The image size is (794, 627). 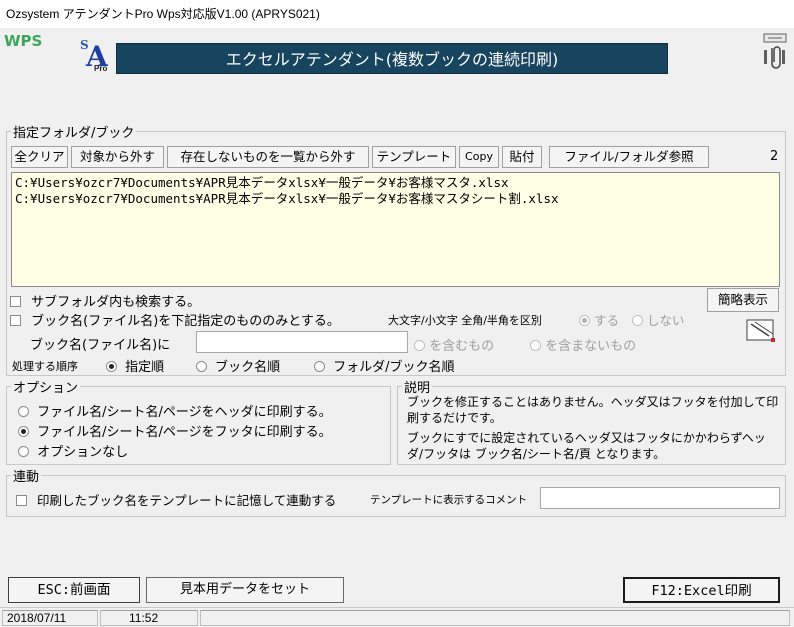 I want to click on case-yes-label: する, so click(x=606, y=320).